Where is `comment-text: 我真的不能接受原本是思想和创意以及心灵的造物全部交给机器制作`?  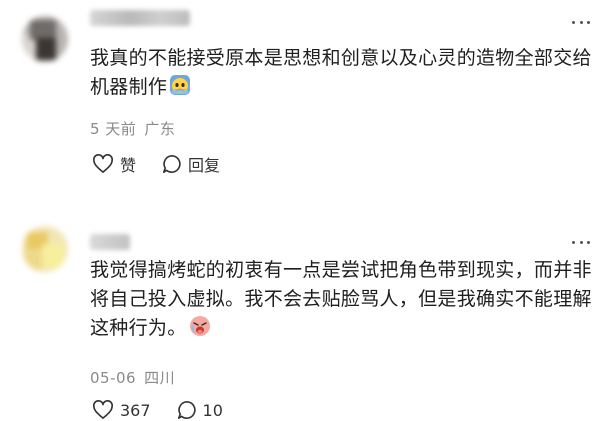 comment-text: 我真的不能接受原本是思想和创意以及心灵的造物全部交给机器制作 is located at coordinates (342, 74).